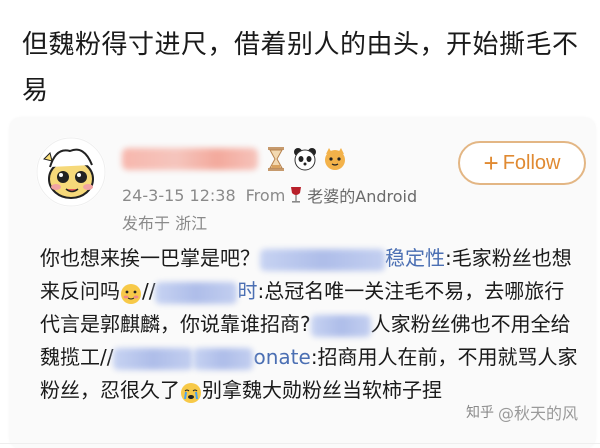  Describe the element at coordinates (296, 195) in the screenshot. I see `wine-glass-icon` at that location.